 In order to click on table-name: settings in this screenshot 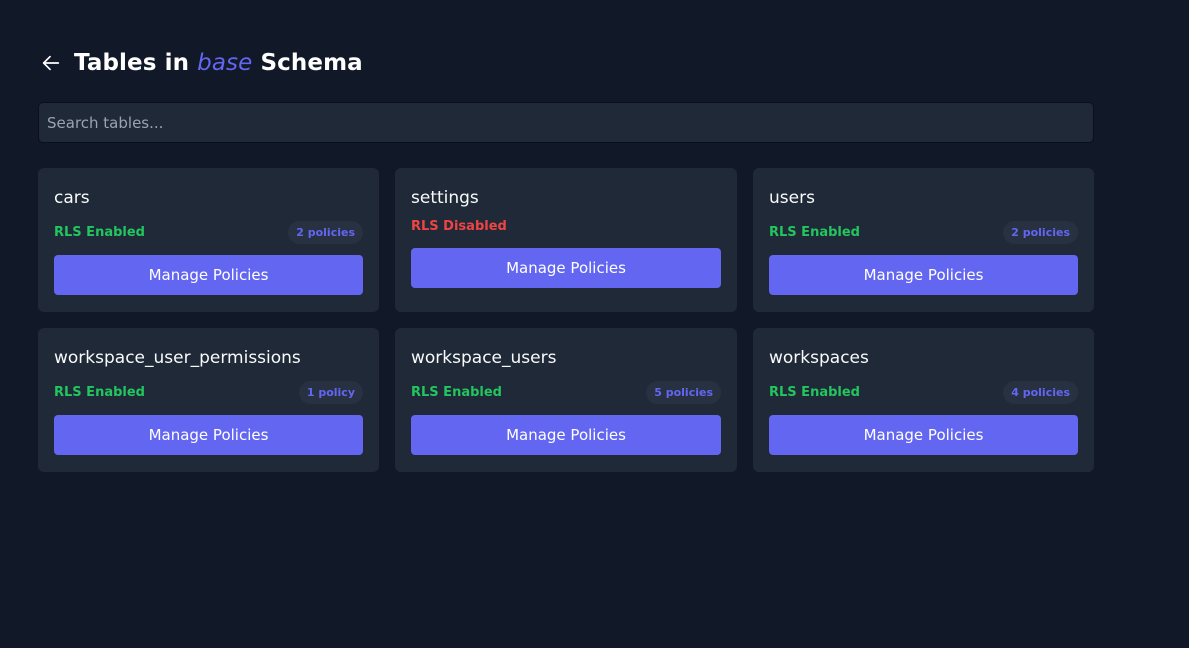, I will do `click(445, 198)`.